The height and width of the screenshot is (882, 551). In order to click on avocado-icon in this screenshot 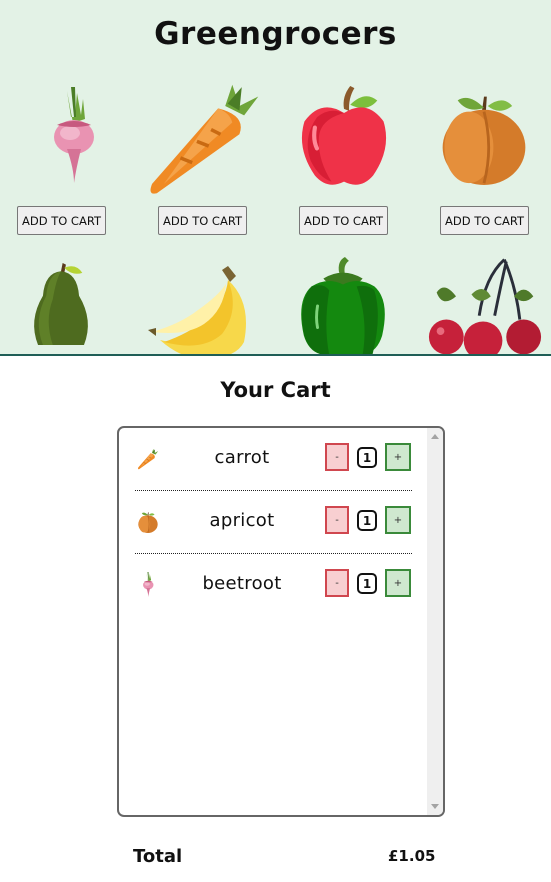, I will do `click(61, 304)`.